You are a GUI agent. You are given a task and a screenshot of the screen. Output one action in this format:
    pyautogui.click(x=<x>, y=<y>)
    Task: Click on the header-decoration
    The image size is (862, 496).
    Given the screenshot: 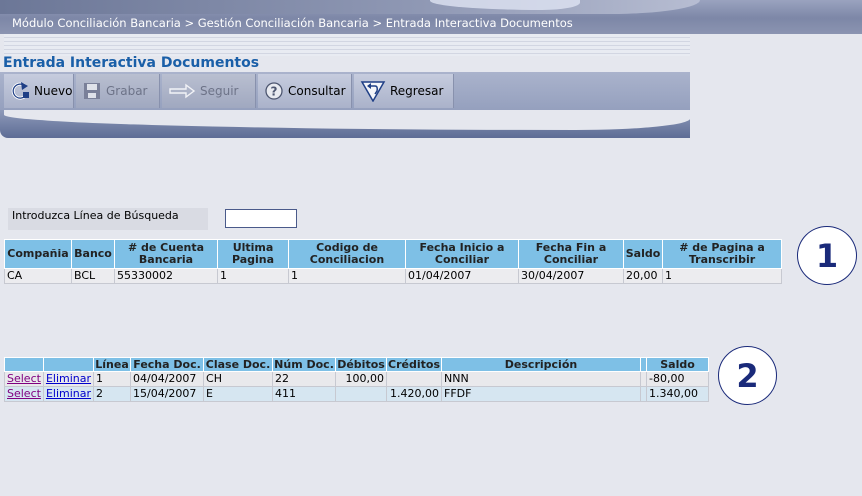 What is the action you would take?
    pyautogui.click(x=350, y=7)
    